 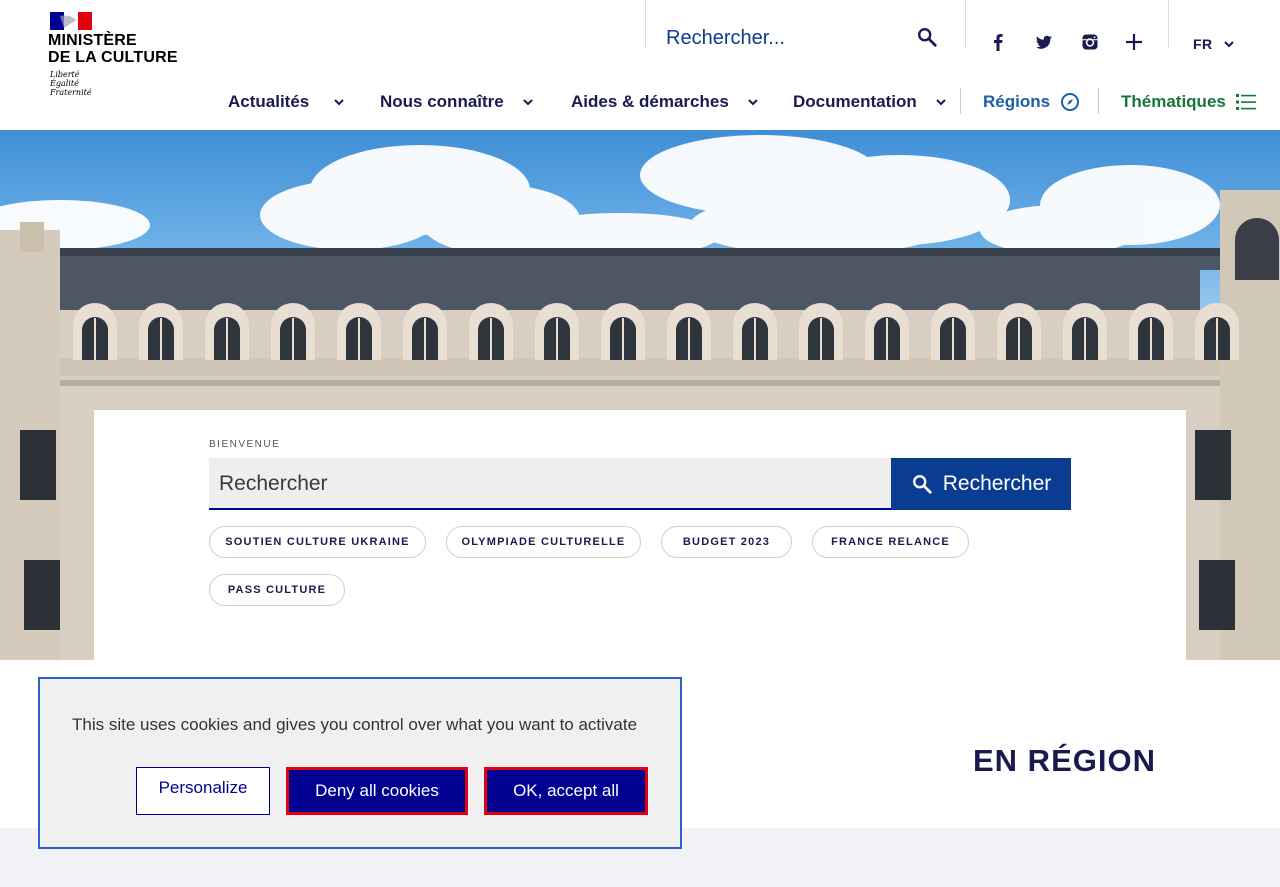 I want to click on welcome-kicker: BIENVENUE, so click(x=245, y=444).